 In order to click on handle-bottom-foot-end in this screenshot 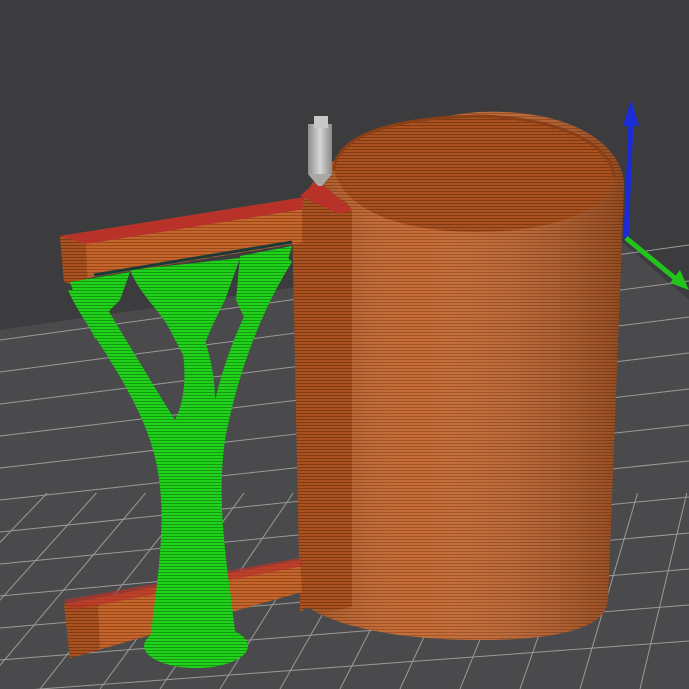, I will do `click(82, 631)`.